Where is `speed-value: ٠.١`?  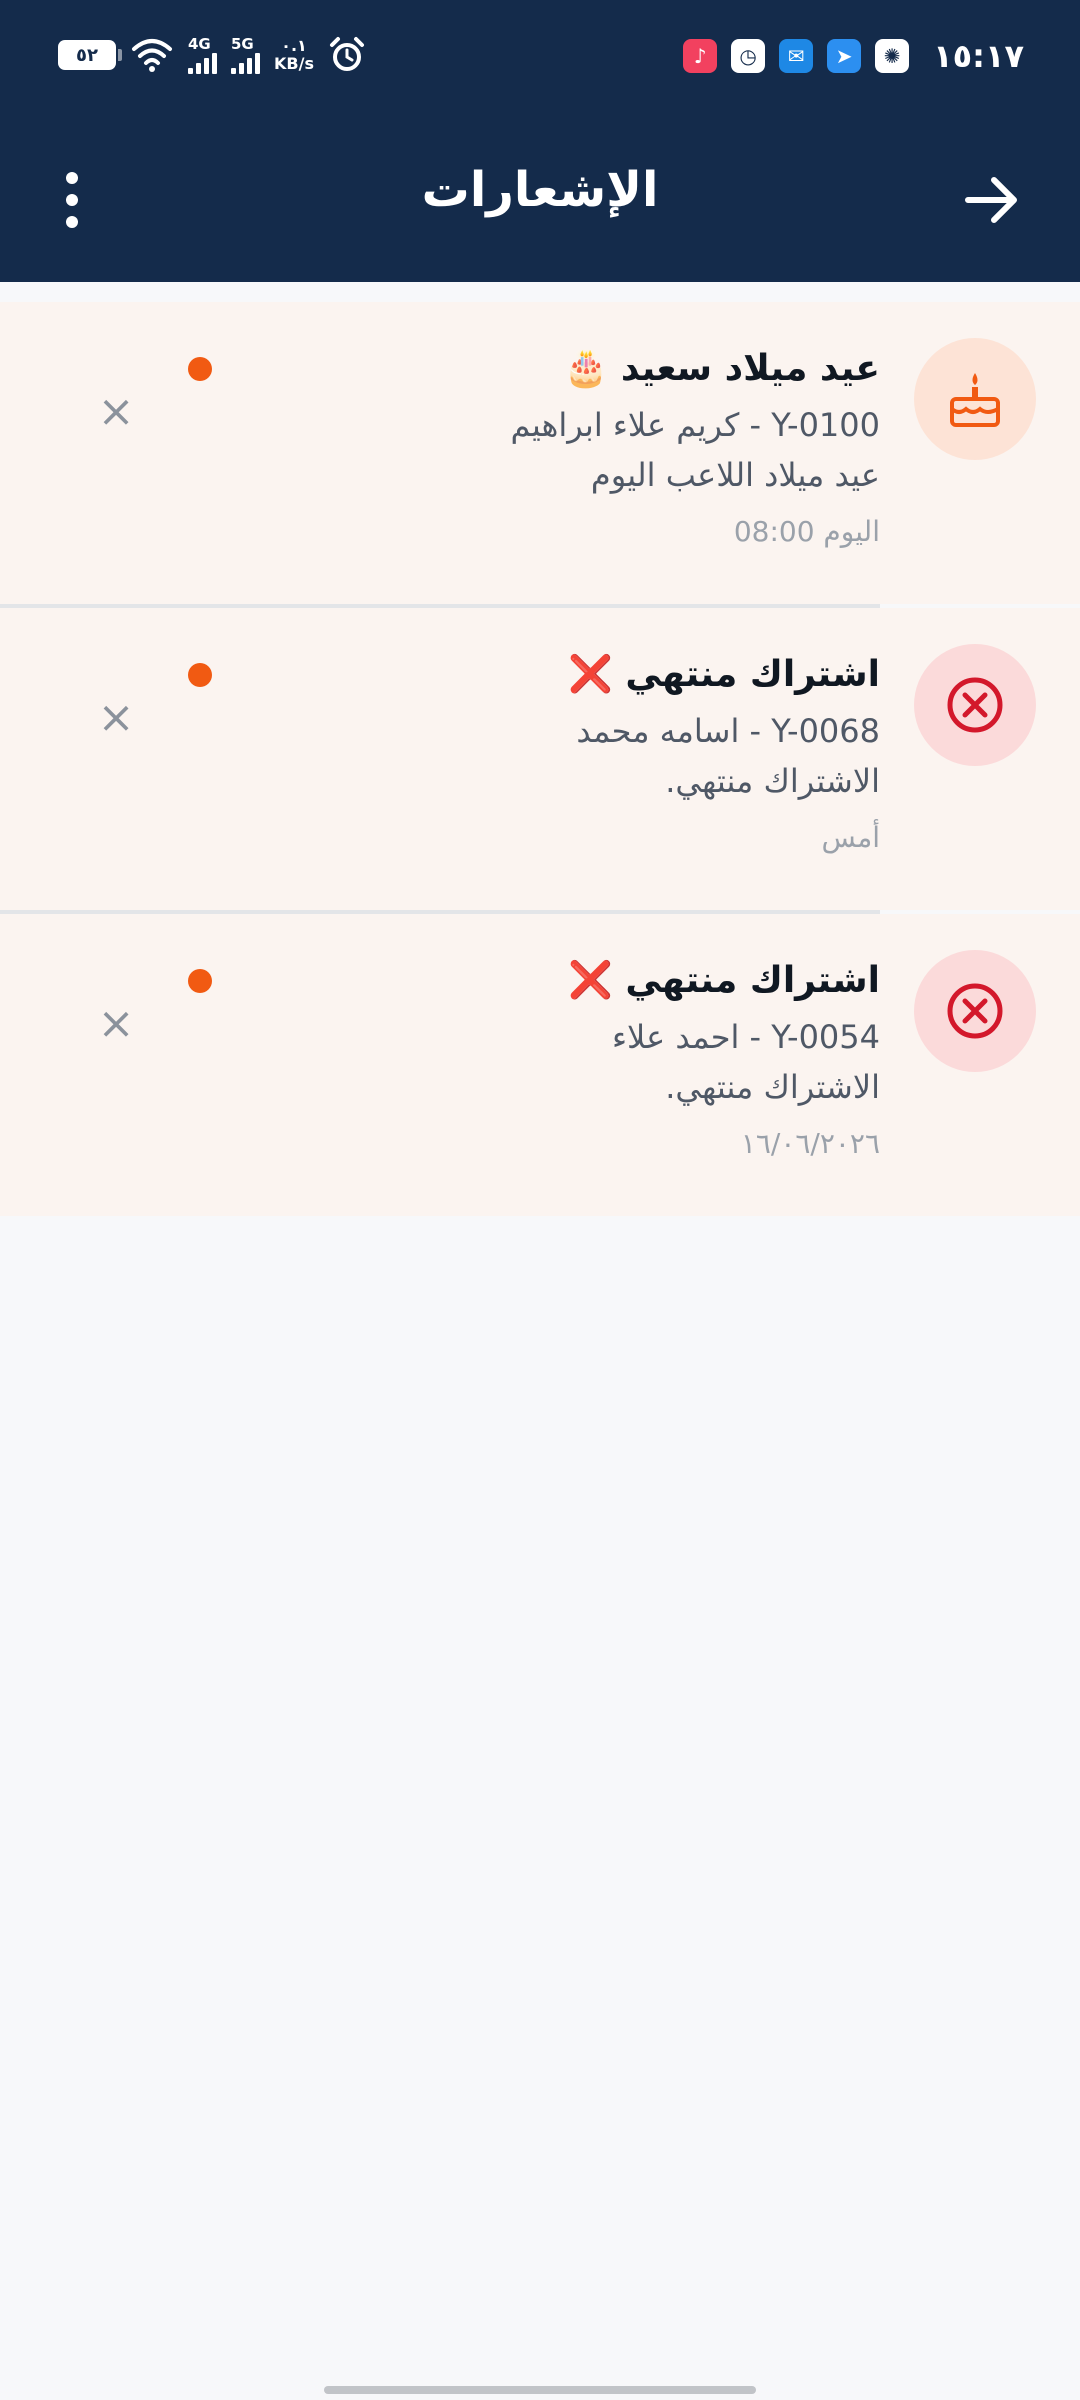
speed-value: ٠.١ is located at coordinates (294, 45).